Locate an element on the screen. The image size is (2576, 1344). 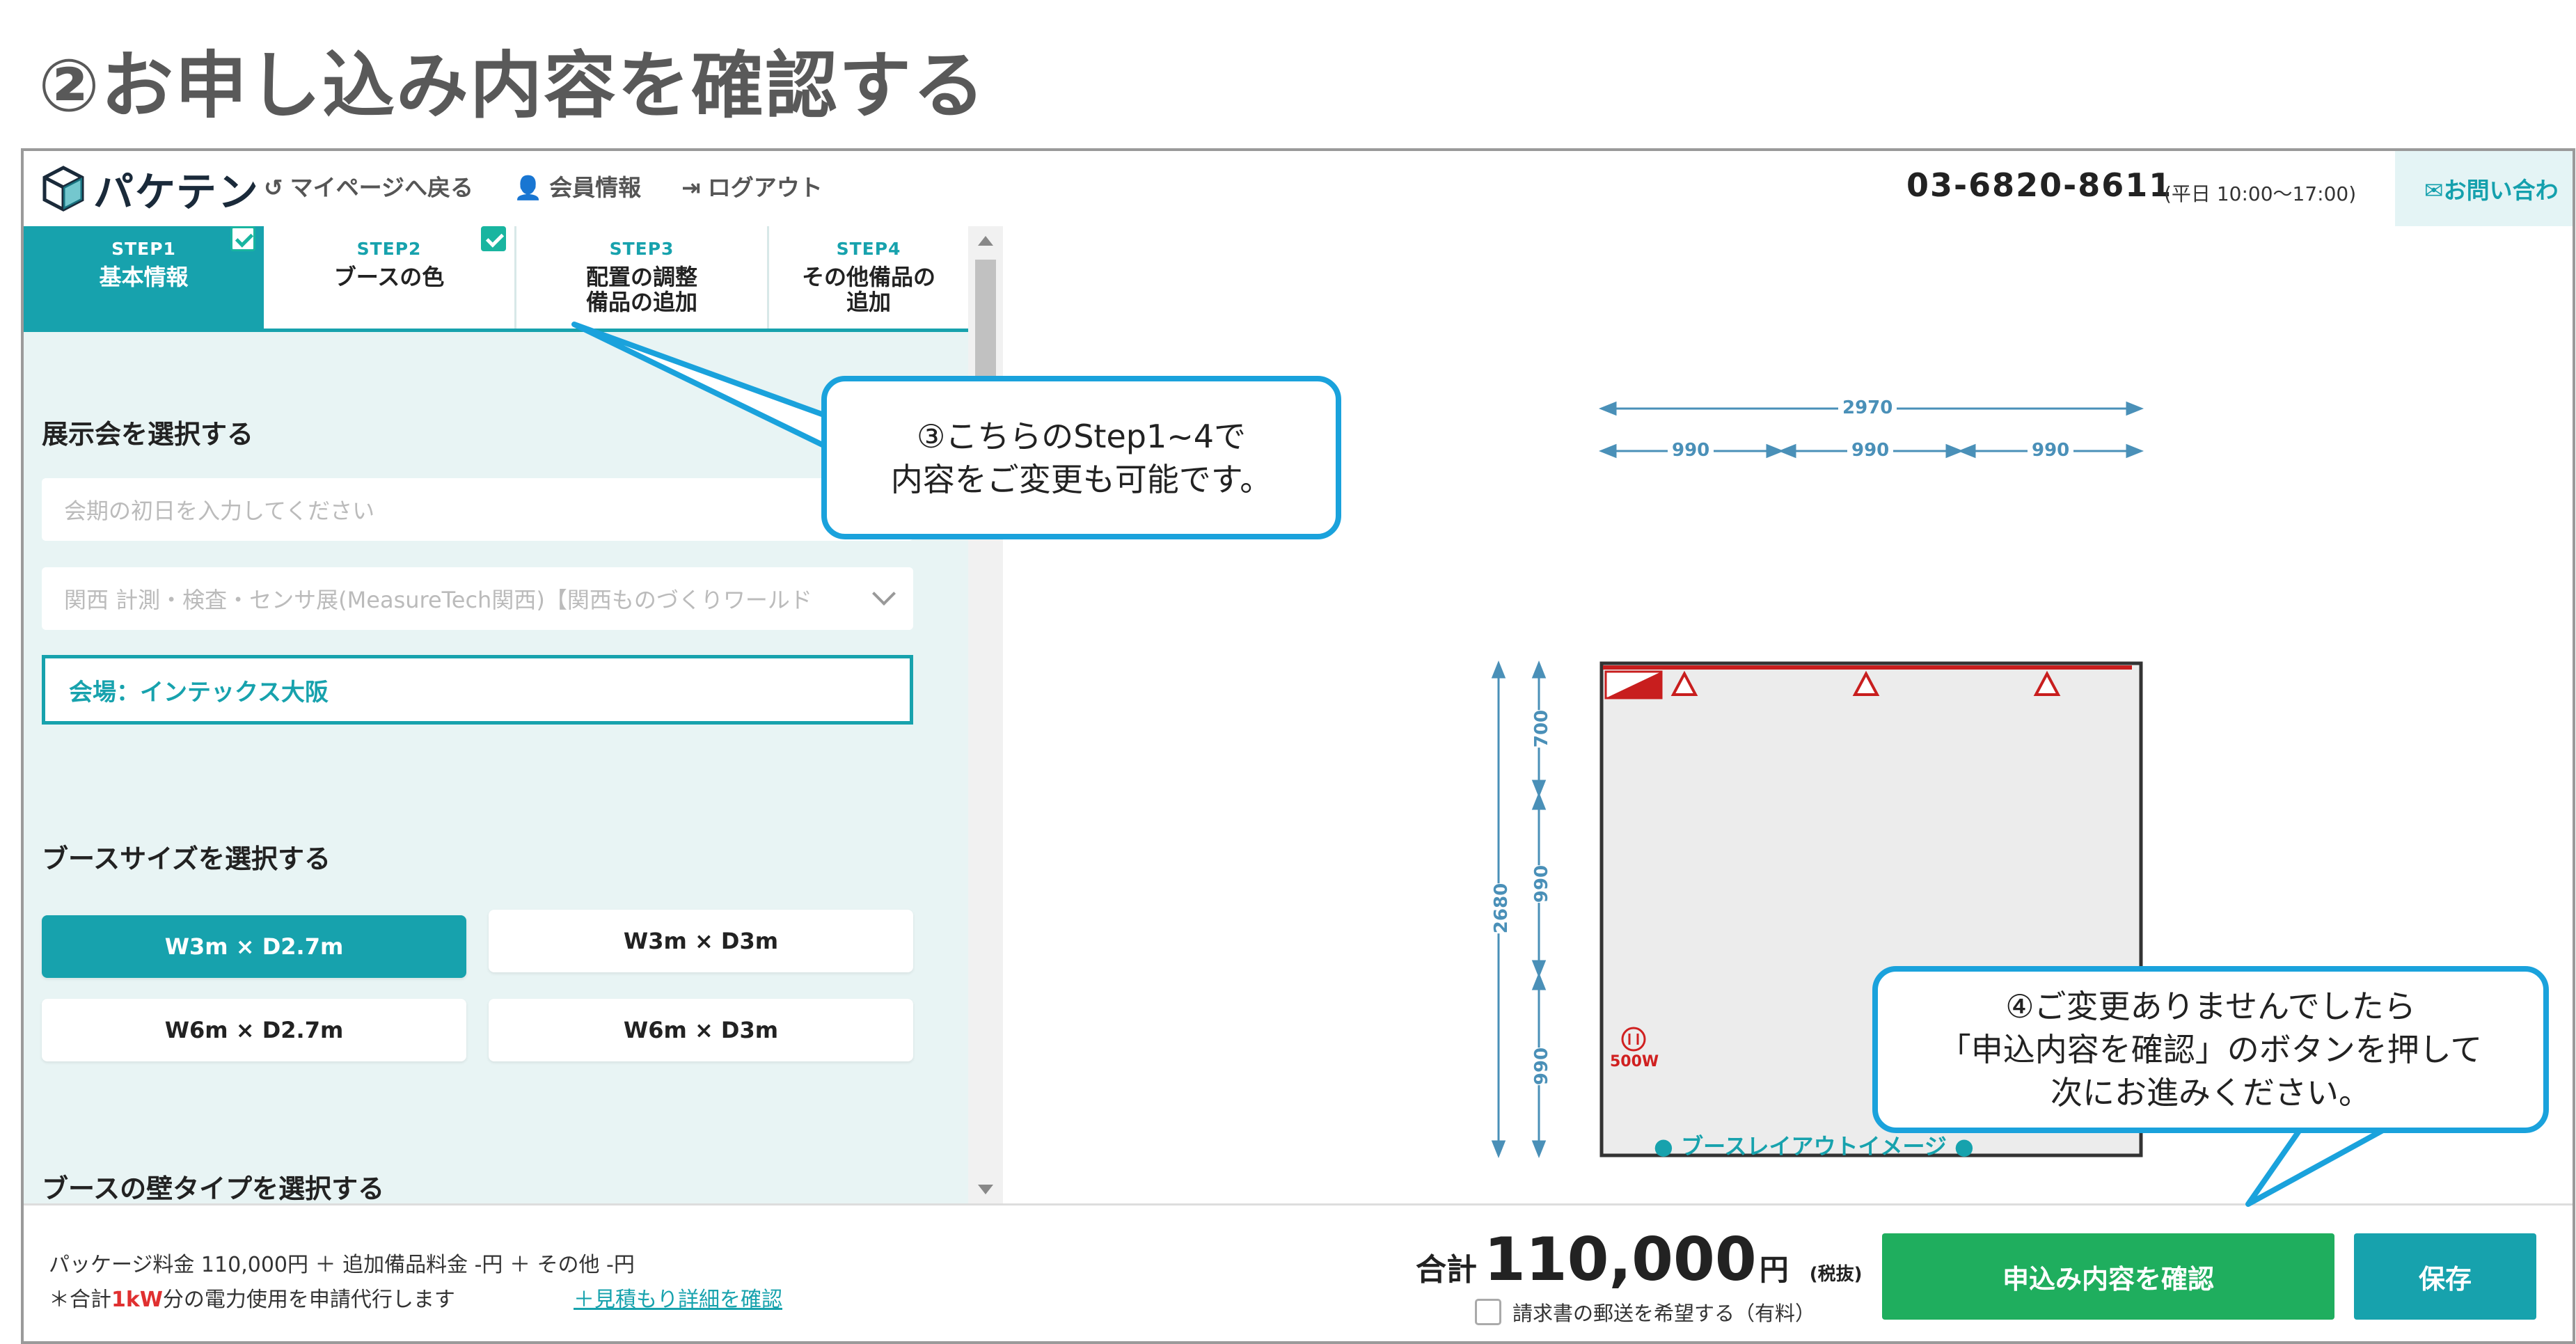
confirm-callout-line3: 次にお進みください。 is located at coordinates (2210, 1093).